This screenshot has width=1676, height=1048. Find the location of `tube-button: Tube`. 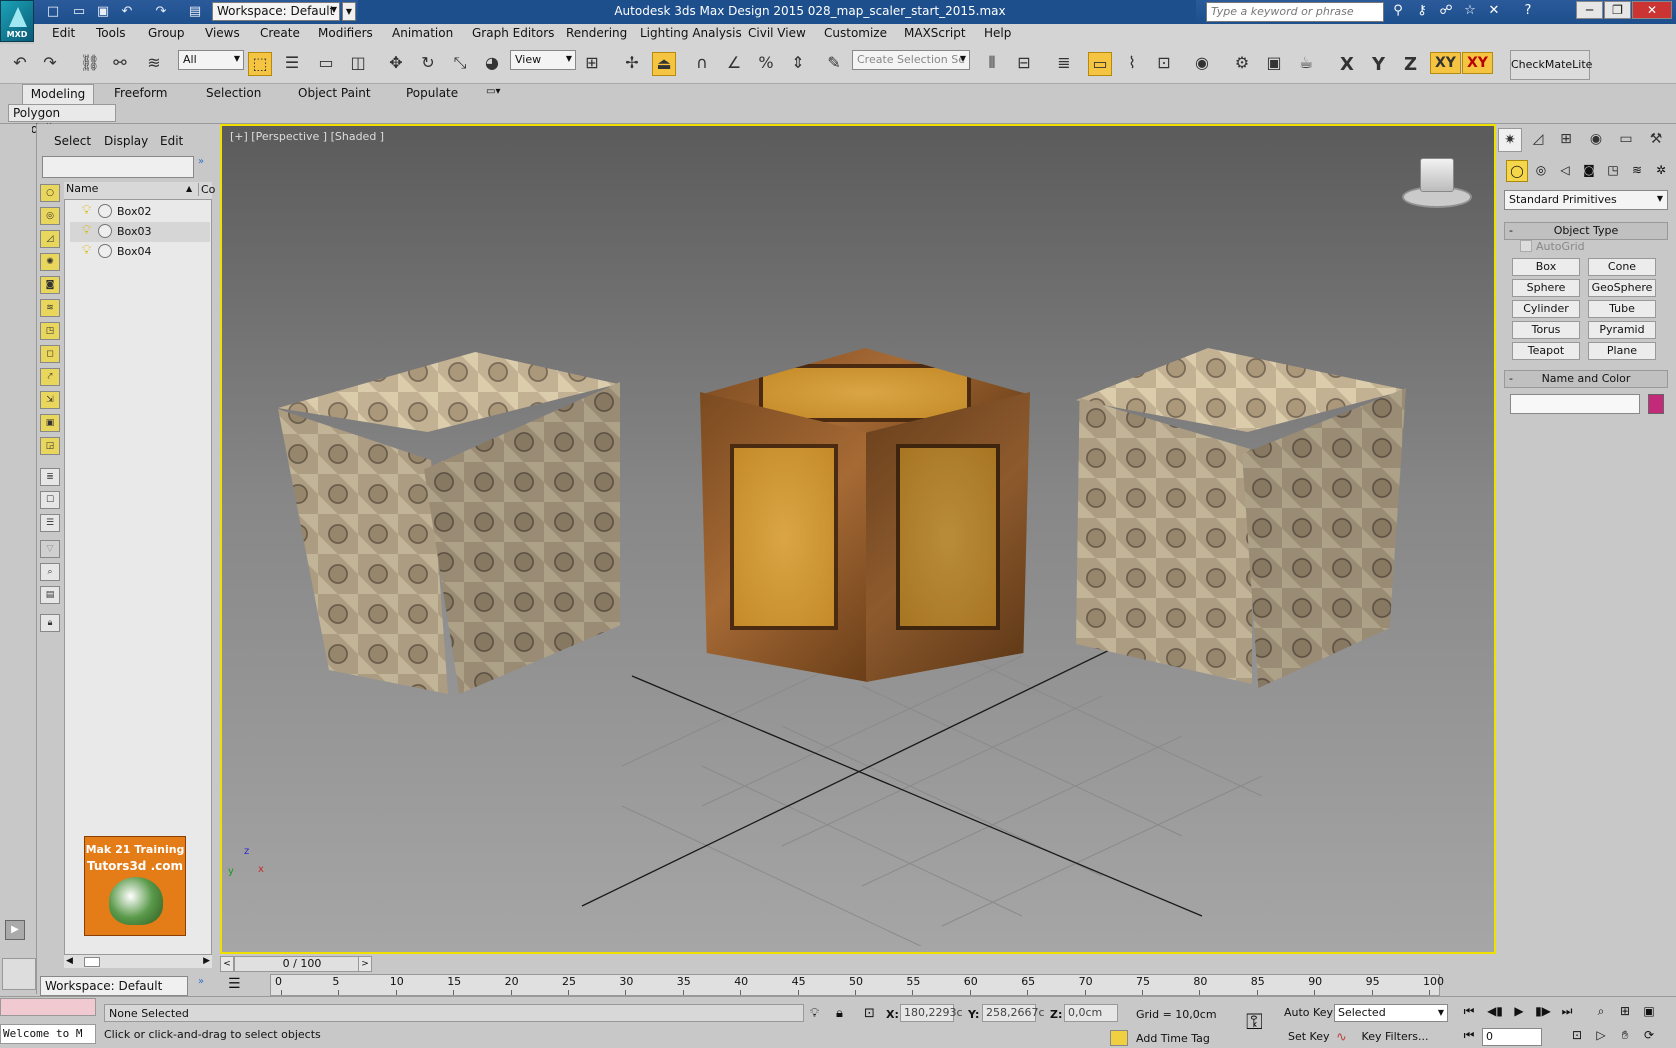

tube-button: Tube is located at coordinates (1622, 309).